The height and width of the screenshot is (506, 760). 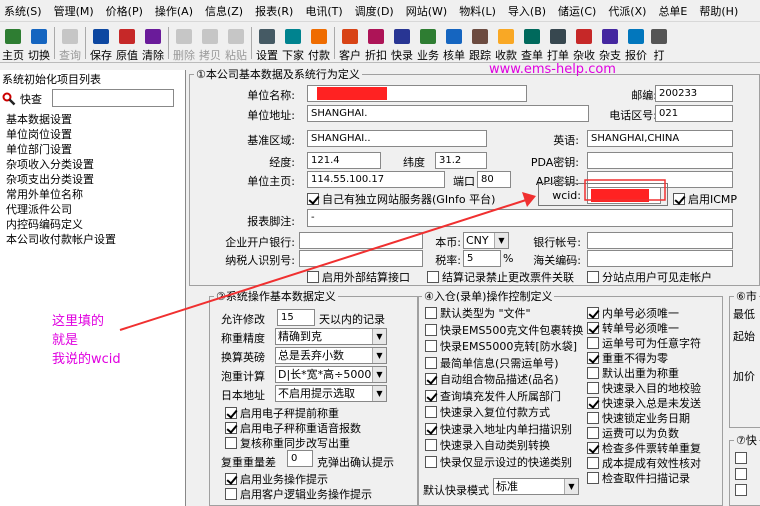 I want to click on toolbar-customer-button: 客户, so click(x=350, y=43).